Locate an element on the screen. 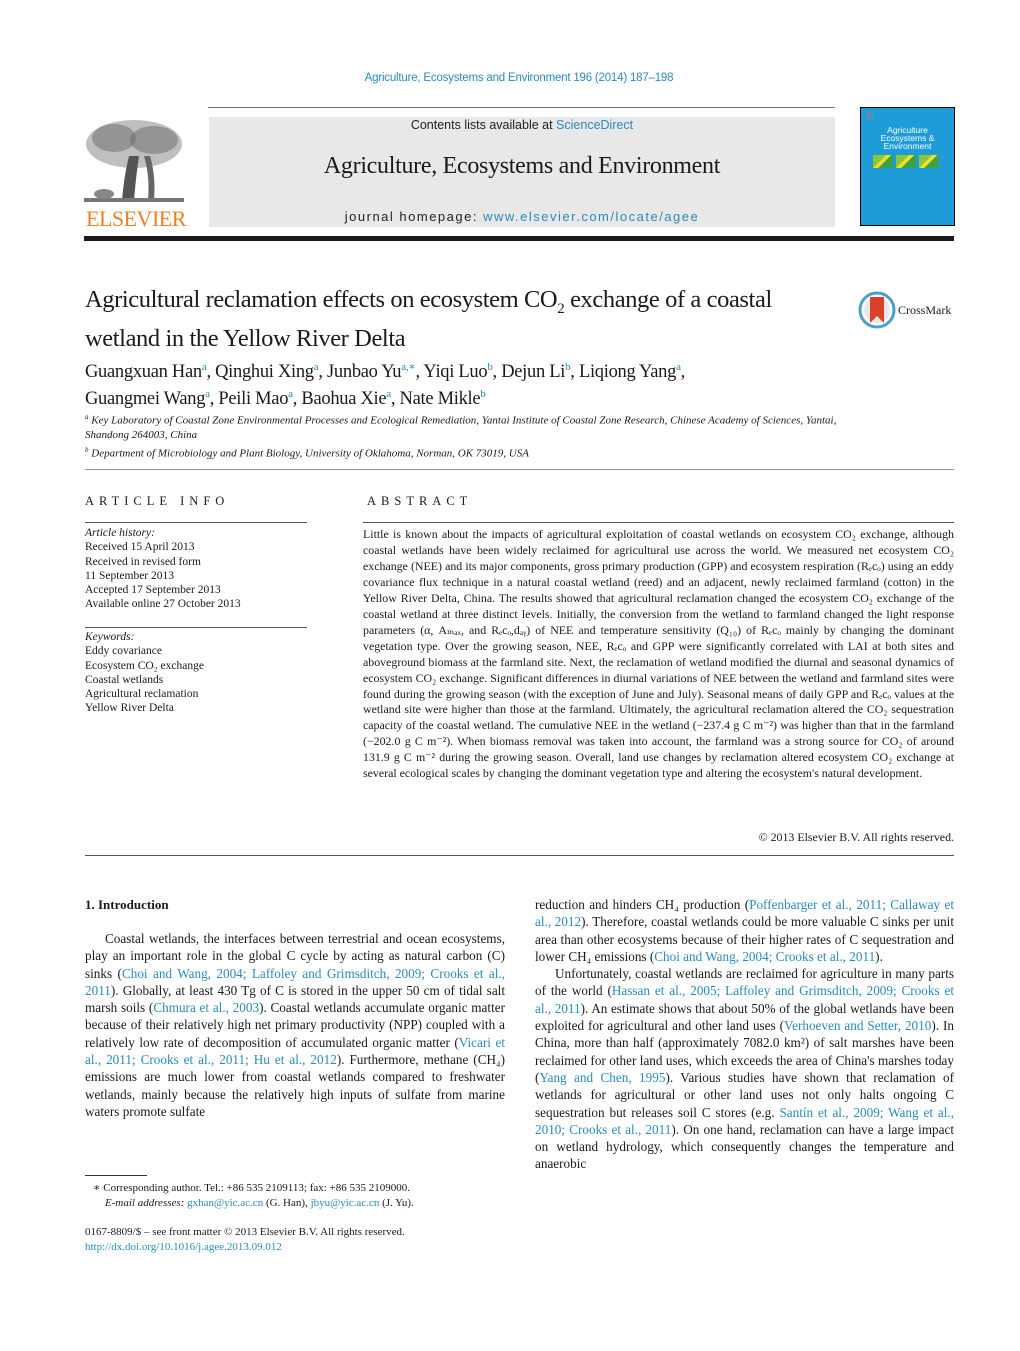  keywords-divider is located at coordinates (196, 627).